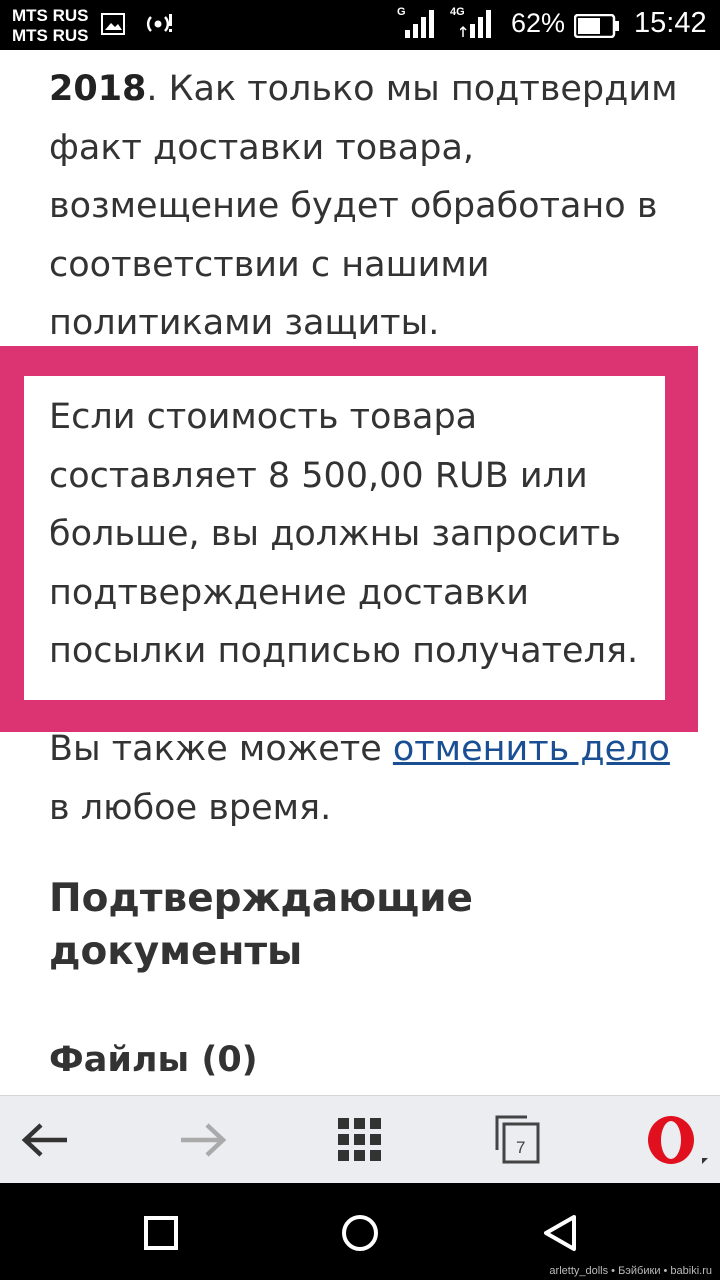  Describe the element at coordinates (538, 23) in the screenshot. I see `battery-percent: 62%` at that location.